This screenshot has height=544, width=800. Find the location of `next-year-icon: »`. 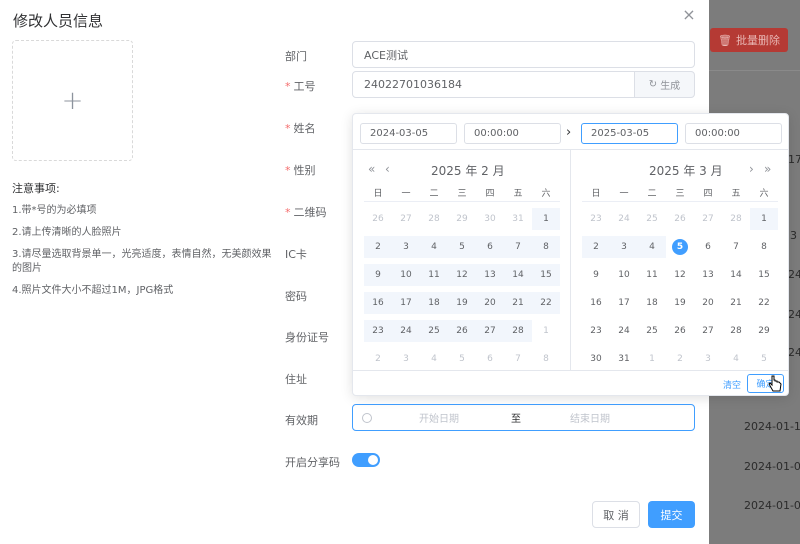

next-year-icon: » is located at coordinates (767, 169).